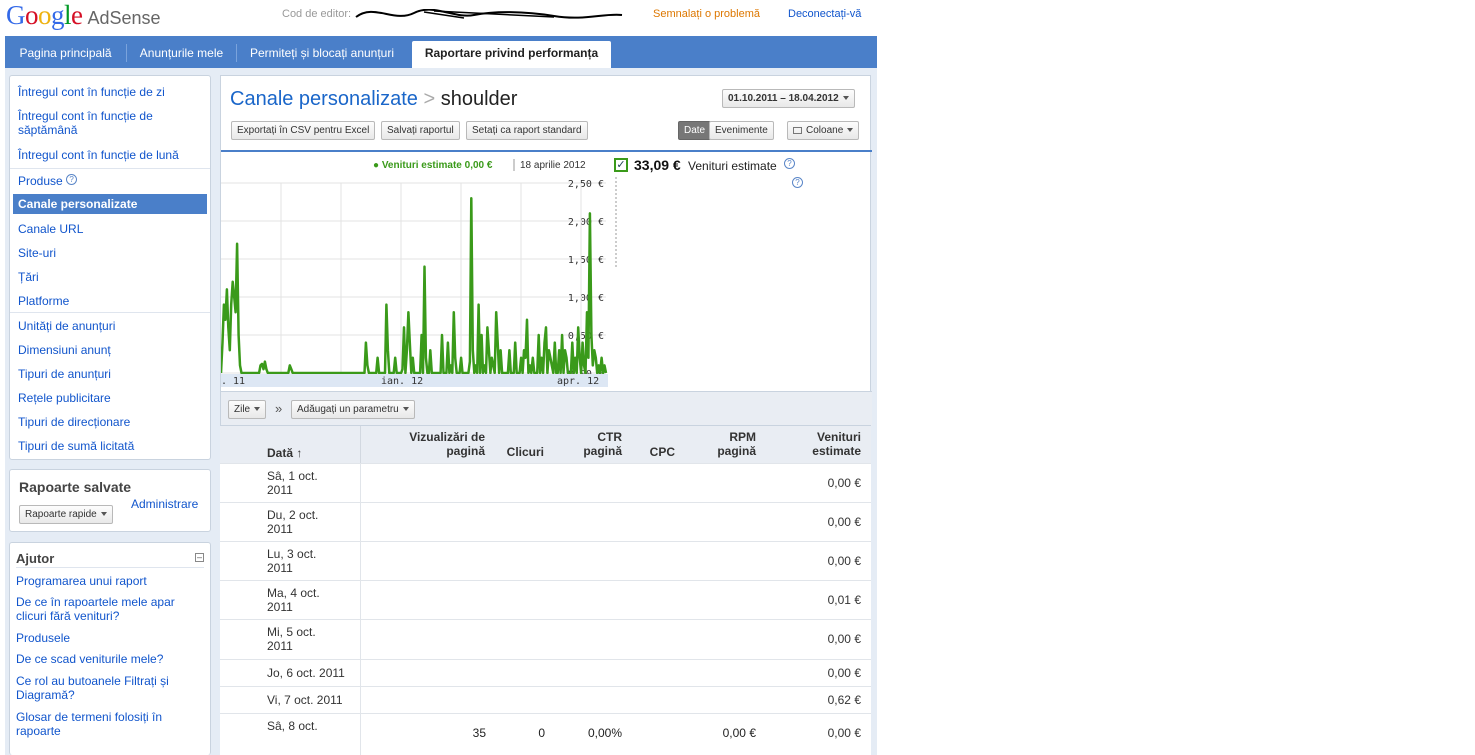 The height and width of the screenshot is (755, 1475). I want to click on columns-label: Coloane, so click(825, 130).